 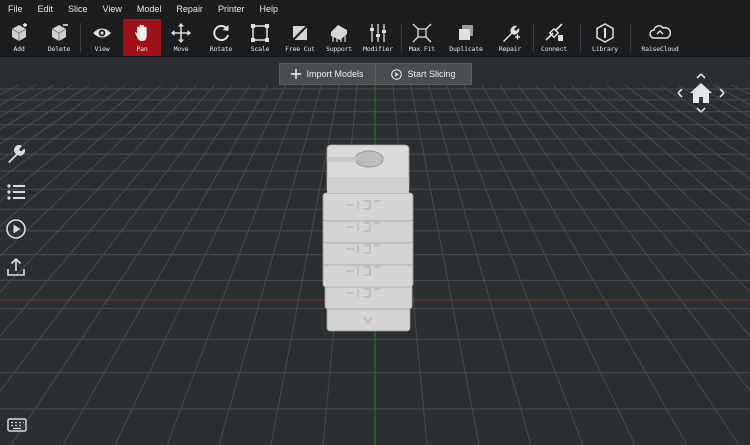 I want to click on max-fit-button: Max Fit, so click(x=422, y=37).